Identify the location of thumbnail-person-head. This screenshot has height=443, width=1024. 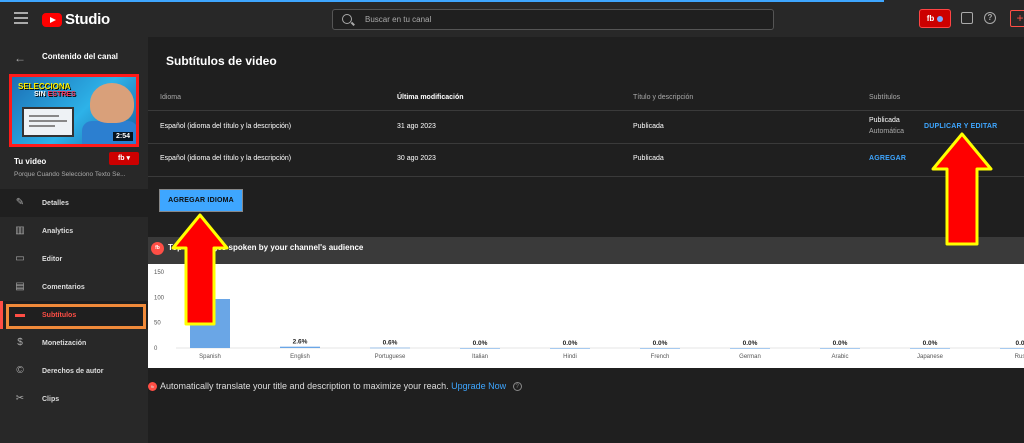
(112, 103).